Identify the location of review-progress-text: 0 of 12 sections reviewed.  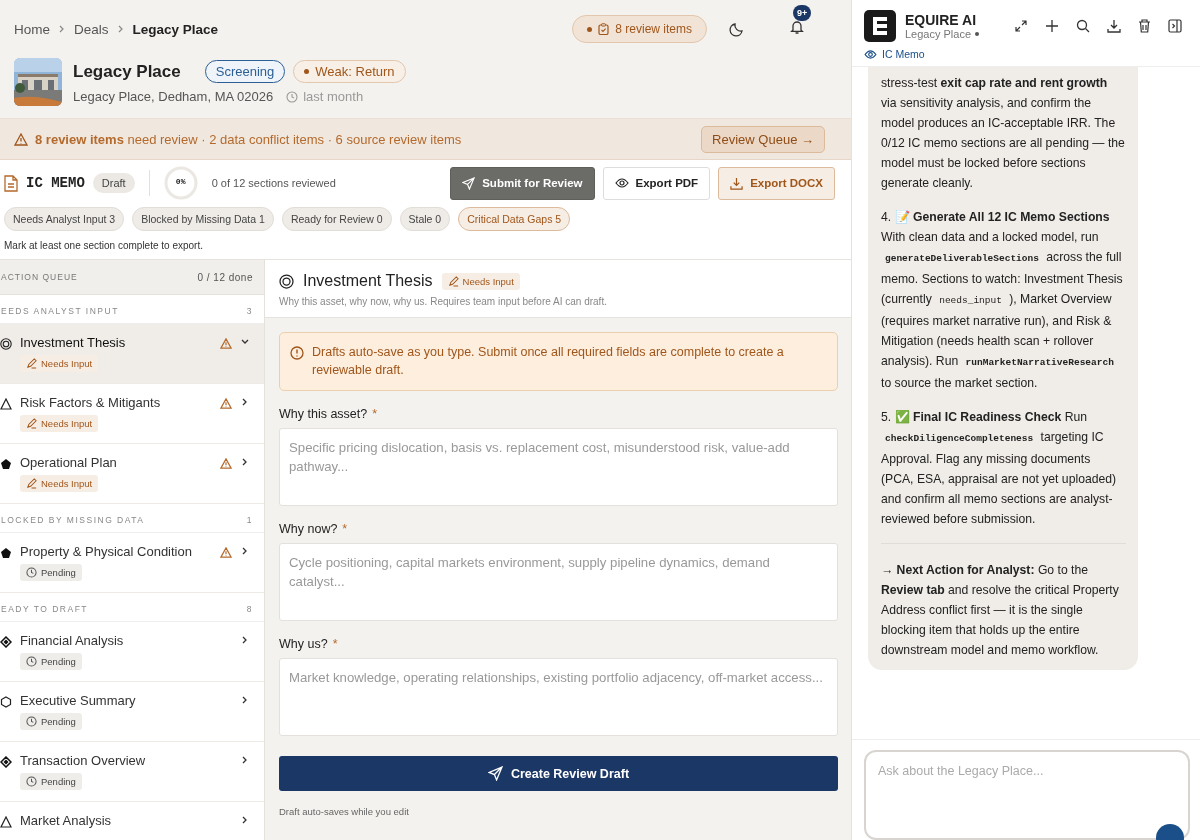
(273, 183).